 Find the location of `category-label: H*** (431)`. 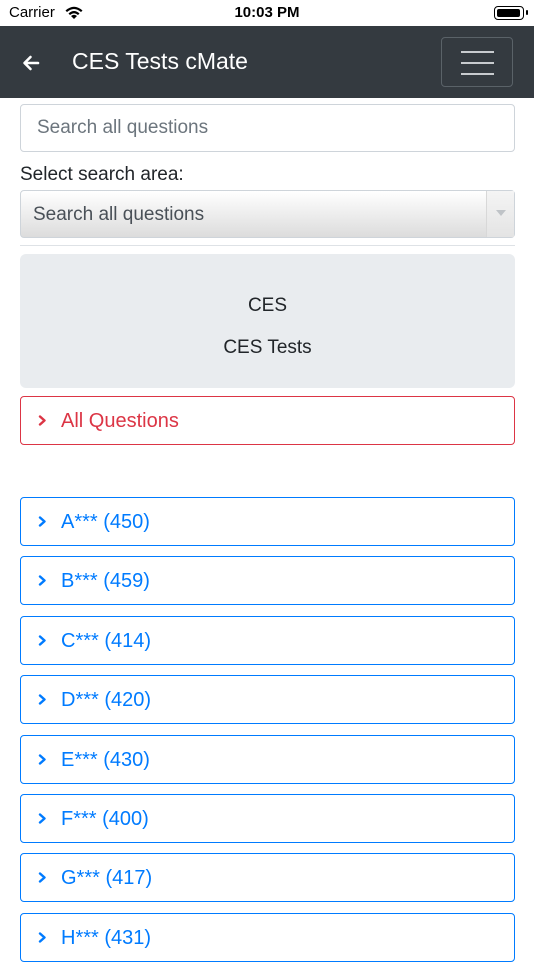

category-label: H*** (431) is located at coordinates (106, 938).